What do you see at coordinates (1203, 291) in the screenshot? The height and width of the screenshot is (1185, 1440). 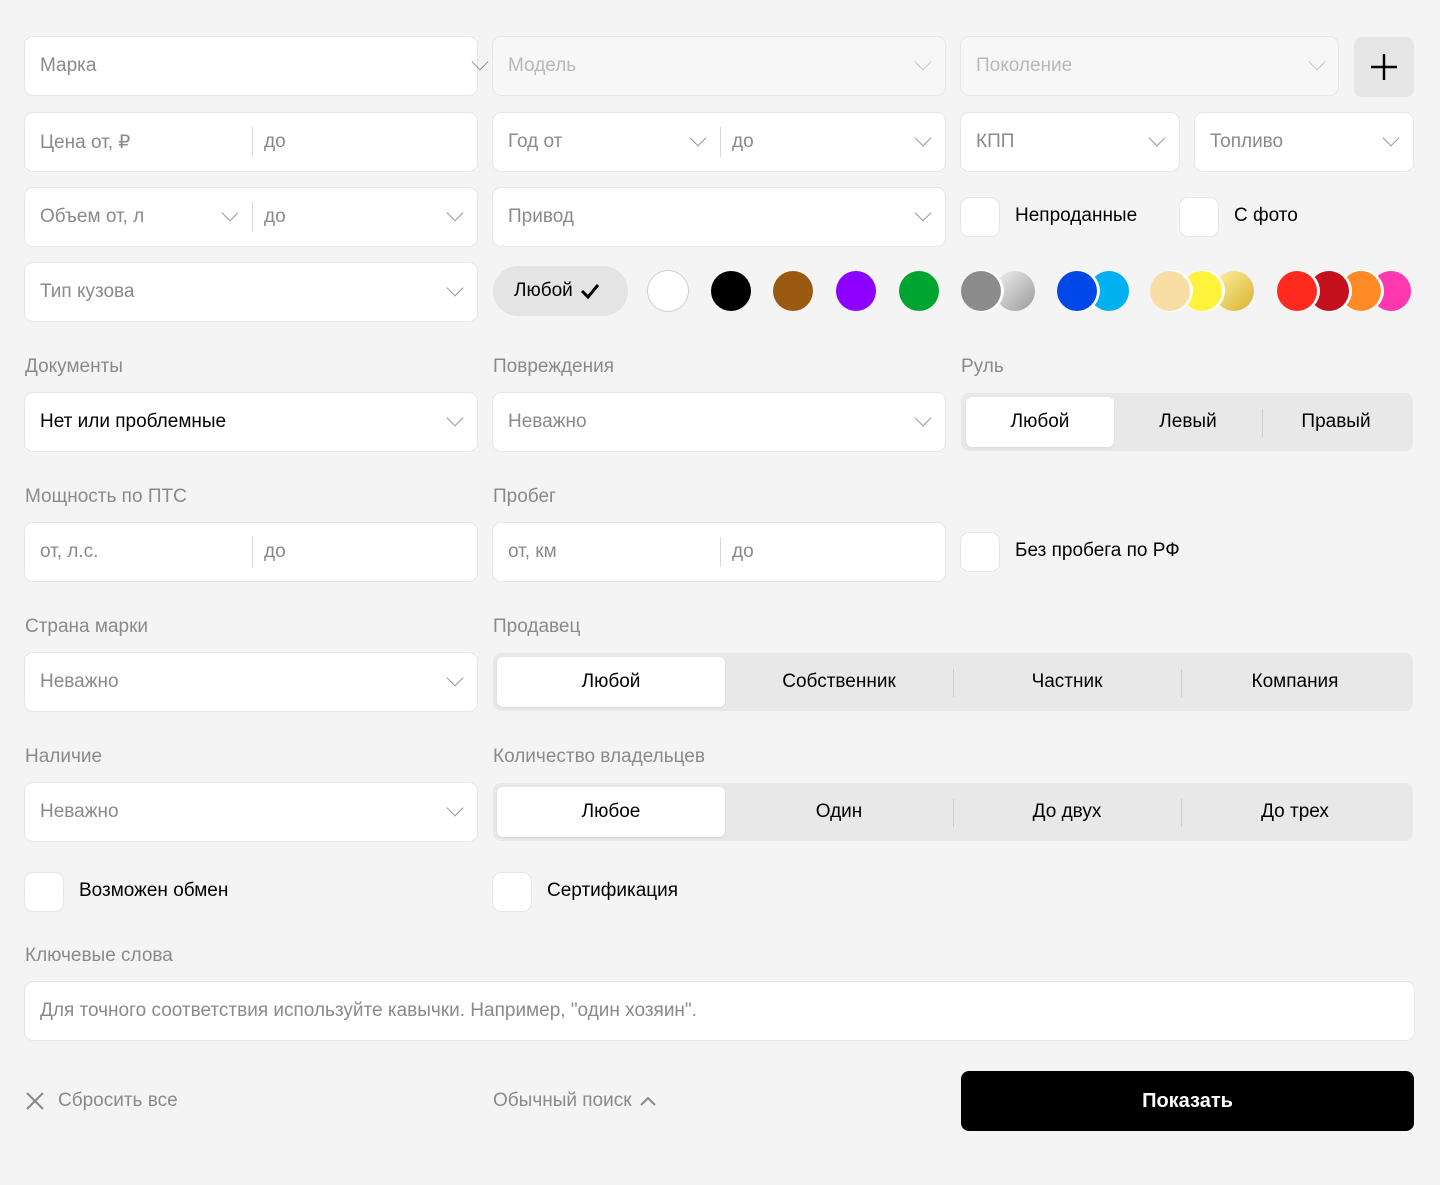 I see `color-beige-yellow-gold-swatch` at bounding box center [1203, 291].